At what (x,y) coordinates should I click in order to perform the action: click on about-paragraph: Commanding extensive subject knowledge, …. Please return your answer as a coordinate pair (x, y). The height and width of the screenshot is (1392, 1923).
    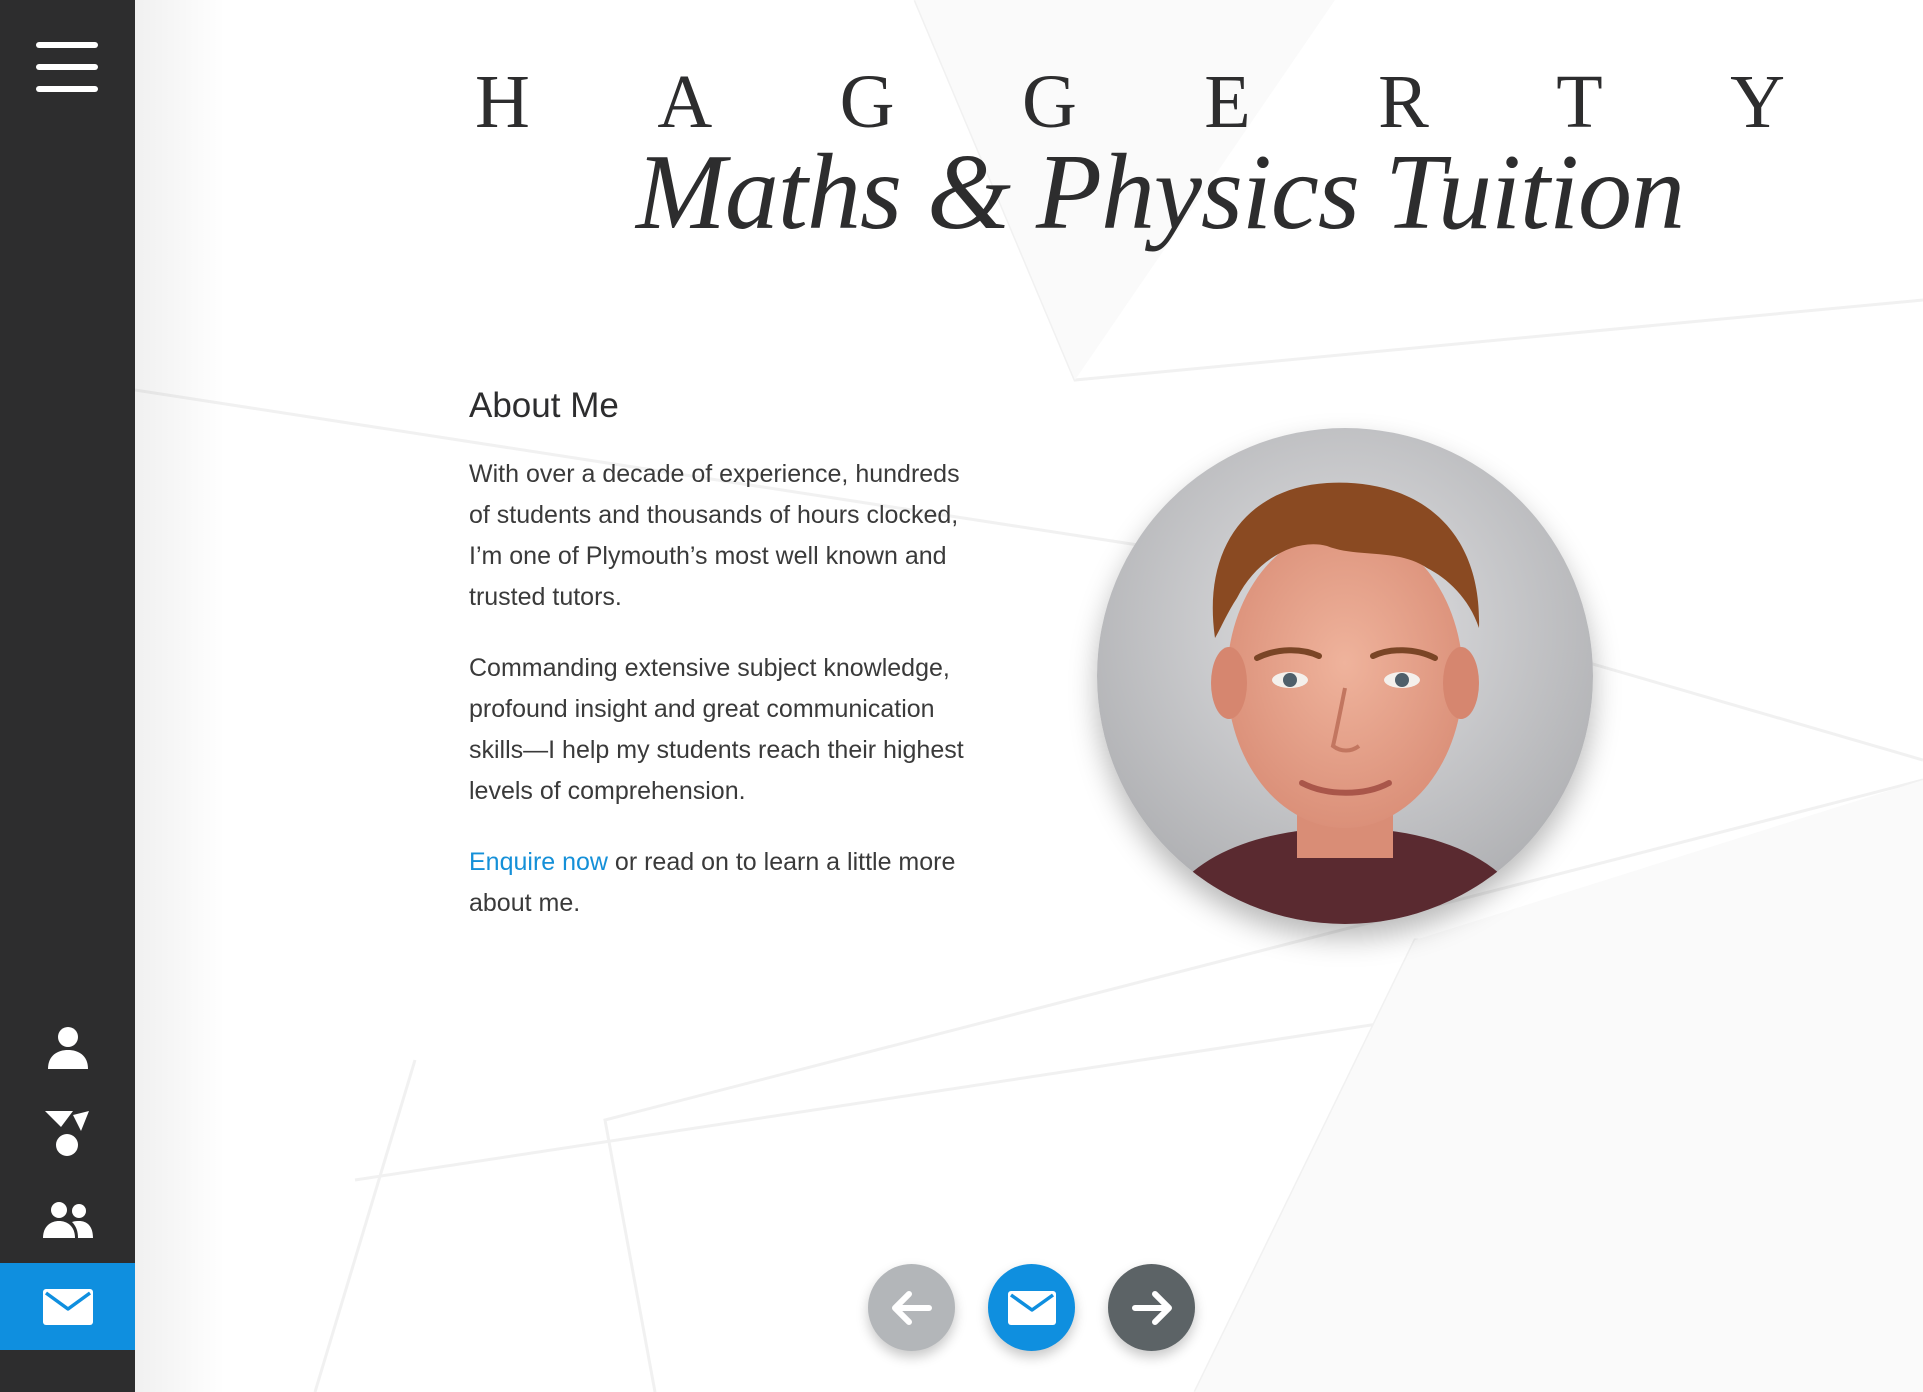
    Looking at the image, I should click on (716, 729).